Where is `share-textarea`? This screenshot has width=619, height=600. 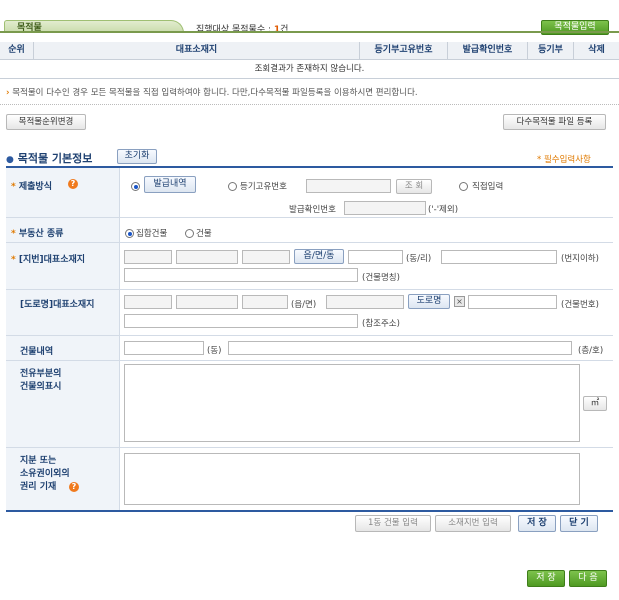 share-textarea is located at coordinates (352, 479).